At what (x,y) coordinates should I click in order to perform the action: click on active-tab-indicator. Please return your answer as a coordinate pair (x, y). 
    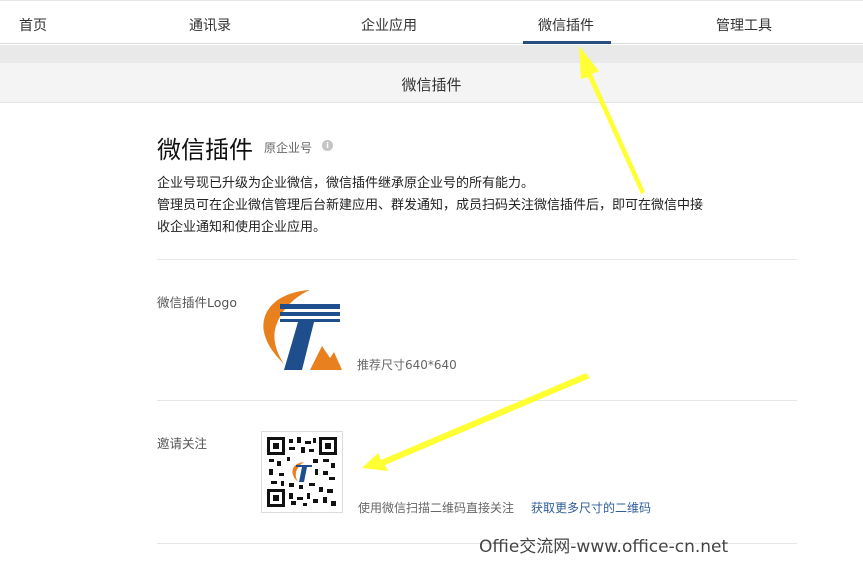
    Looking at the image, I should click on (567, 42).